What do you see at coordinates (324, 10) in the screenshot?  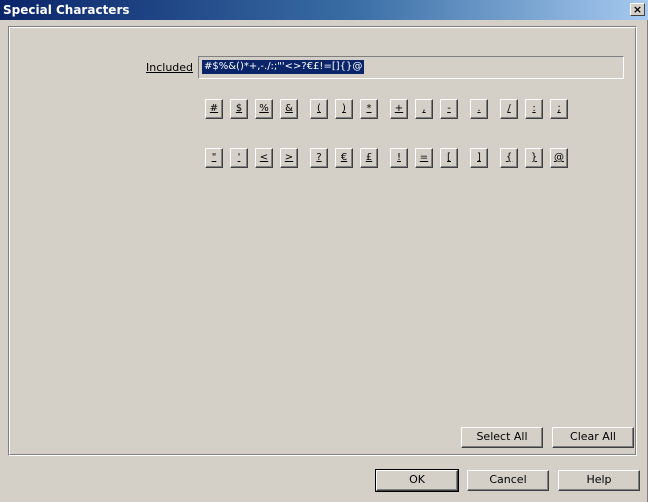 I see `title-bar: Special Characters ×` at bounding box center [324, 10].